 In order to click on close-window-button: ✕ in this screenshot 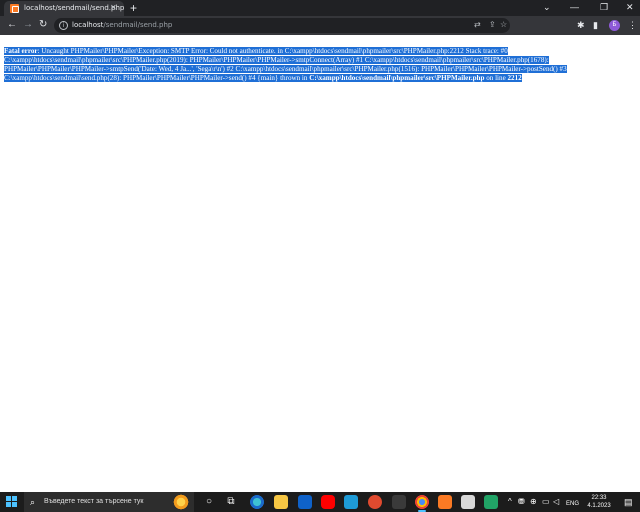, I will do `click(630, 7)`.